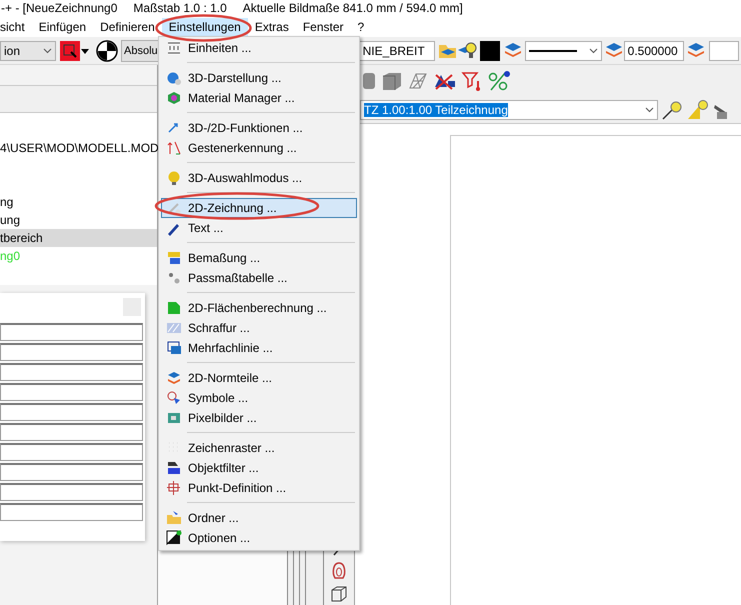 Image resolution: width=741 pixels, height=605 pixels. Describe the element at coordinates (323, 27) in the screenshot. I see `menu-item: Fenster` at that location.